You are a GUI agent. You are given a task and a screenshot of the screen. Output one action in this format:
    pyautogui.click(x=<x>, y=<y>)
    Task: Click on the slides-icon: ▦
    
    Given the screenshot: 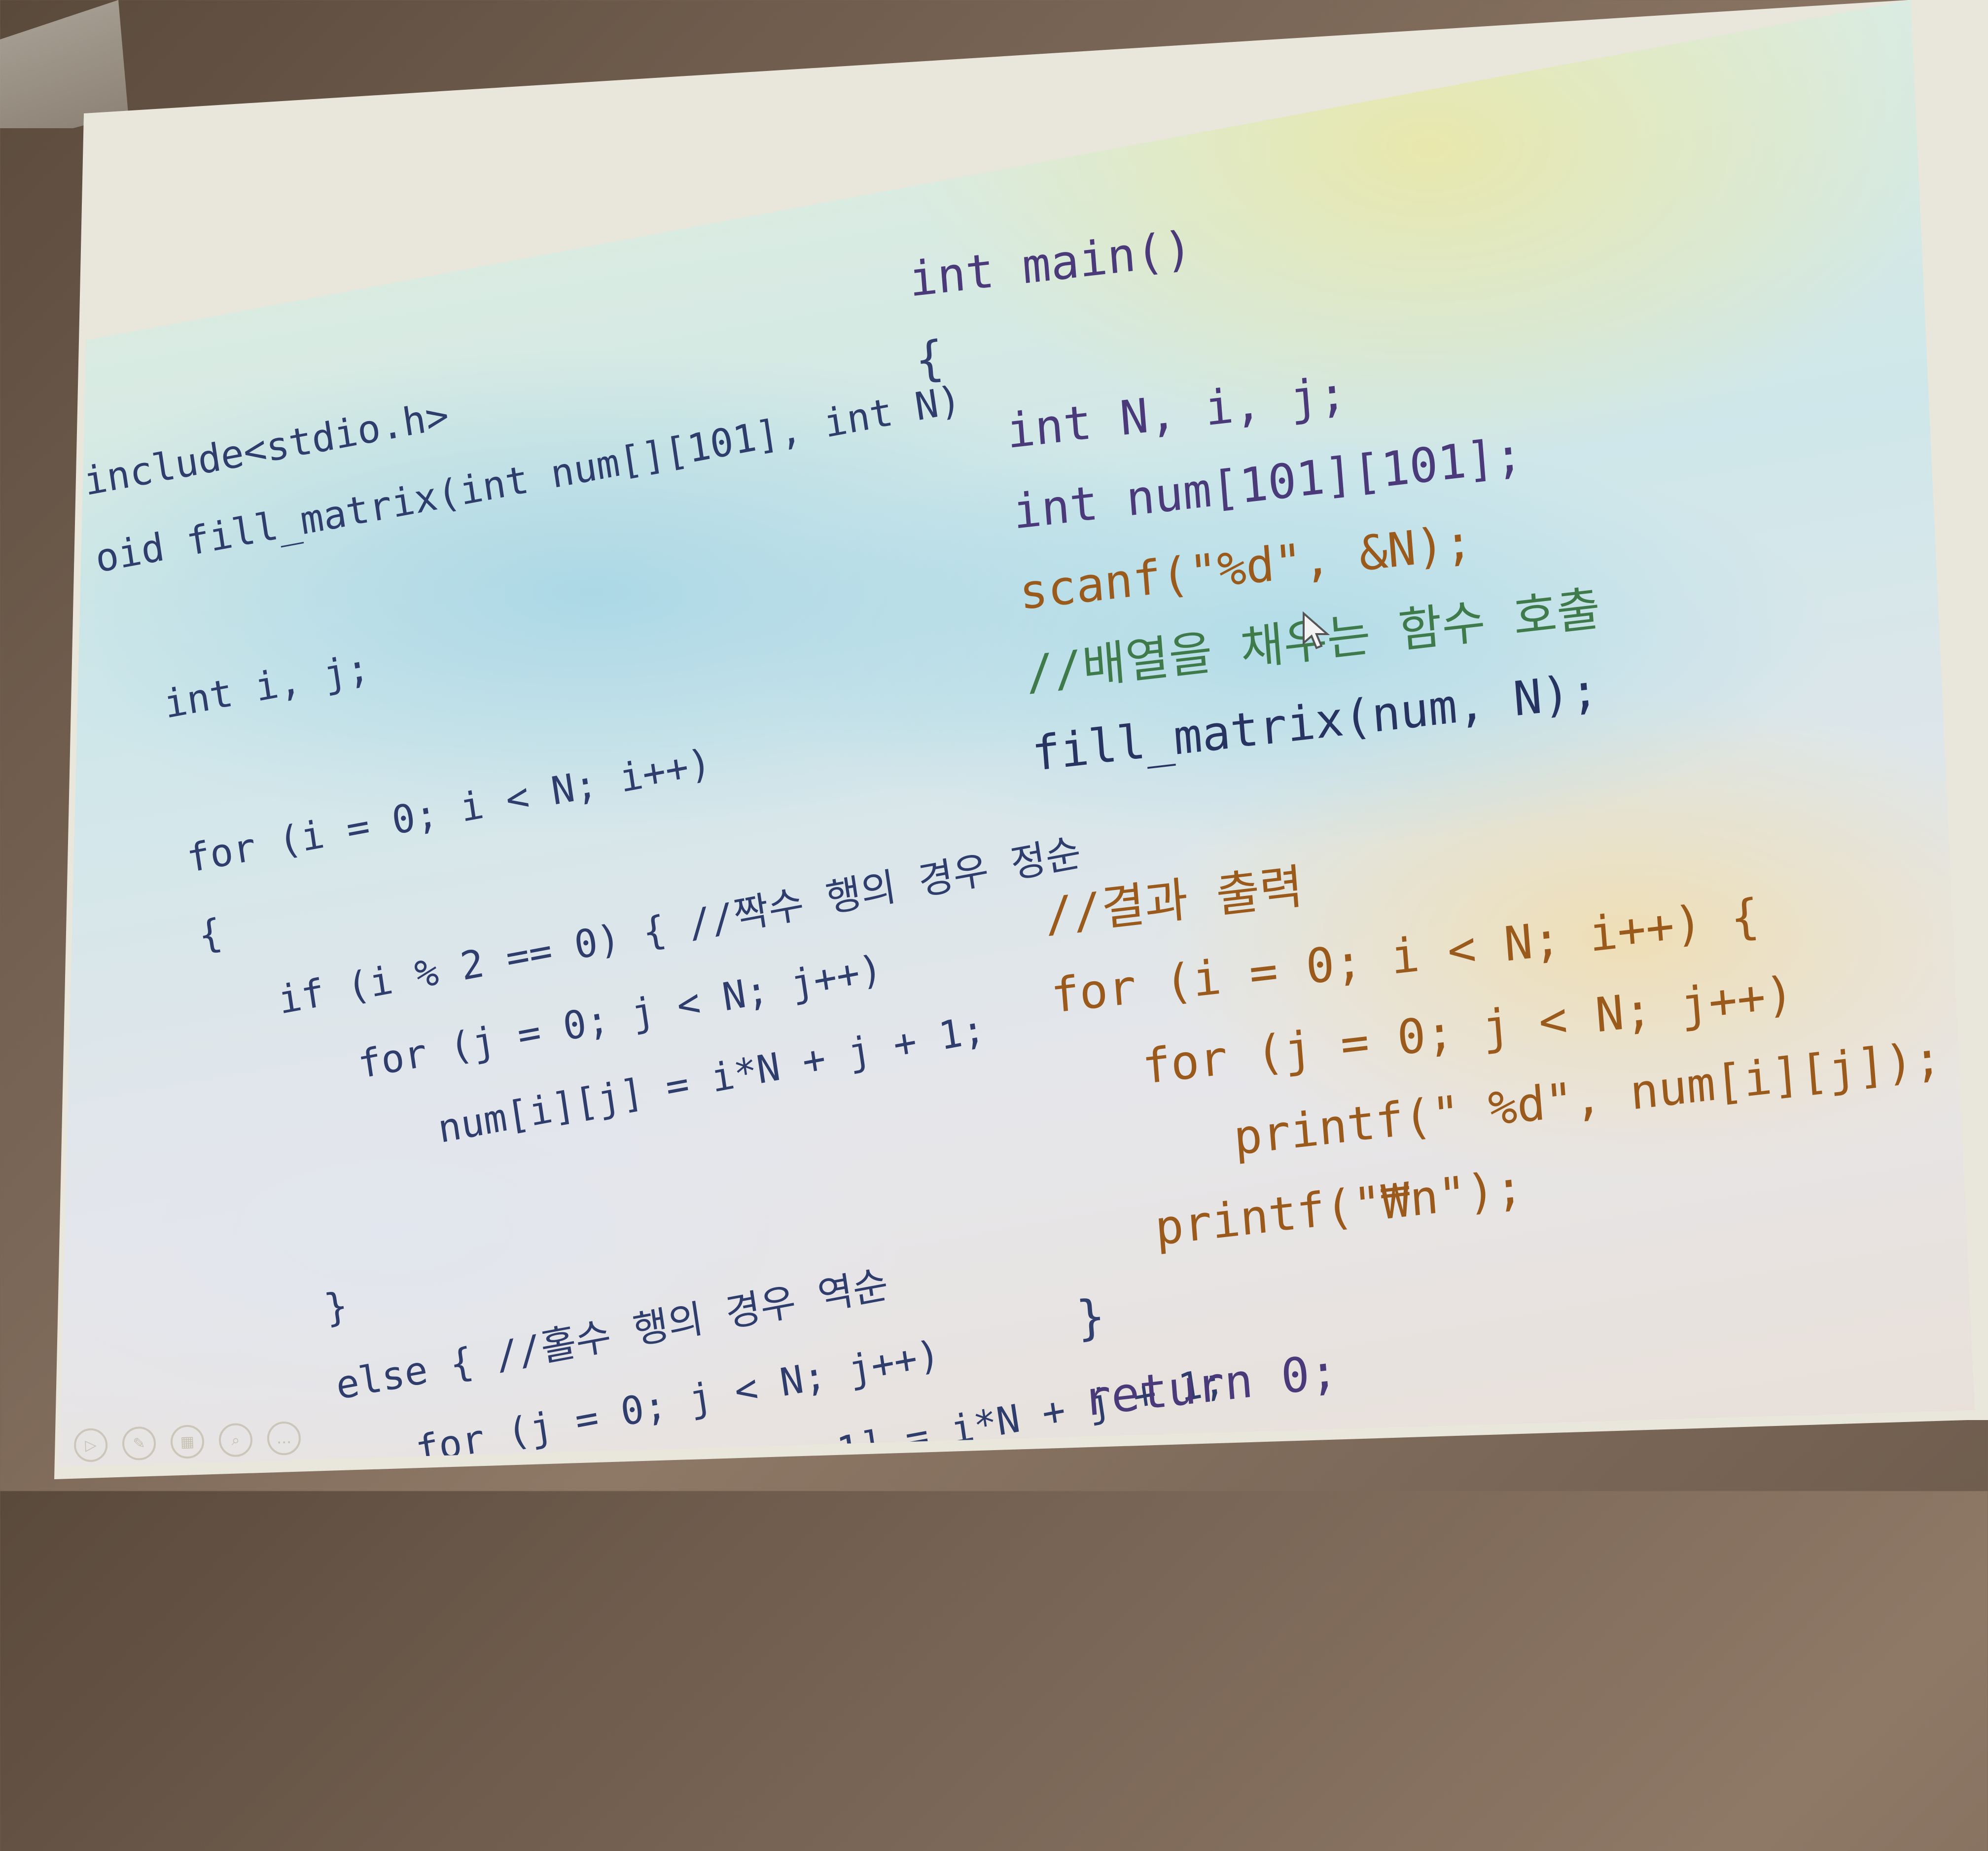 What is the action you would take?
    pyautogui.click(x=187, y=1442)
    